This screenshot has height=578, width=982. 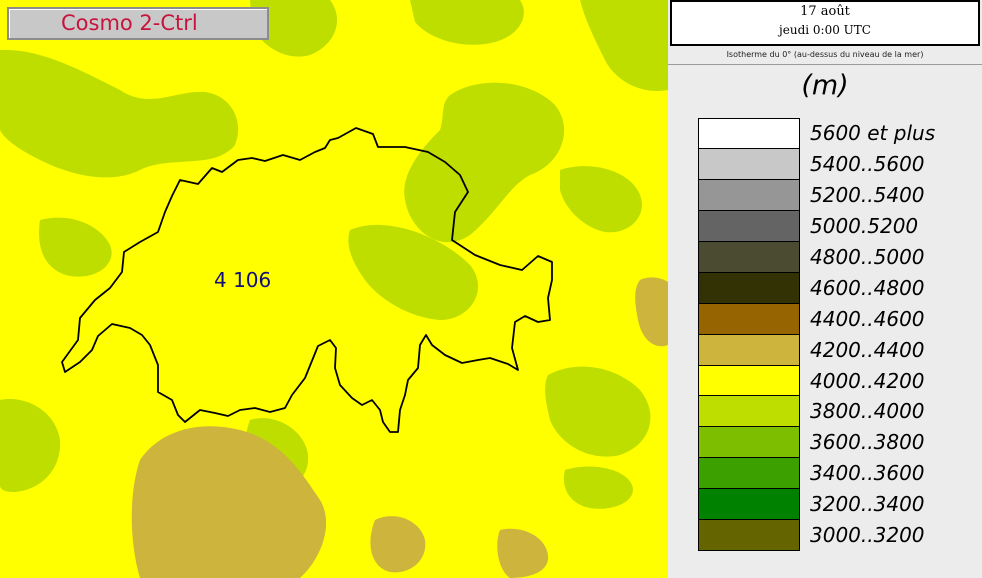 I want to click on legend-label: 3800..4000, so click(x=867, y=411).